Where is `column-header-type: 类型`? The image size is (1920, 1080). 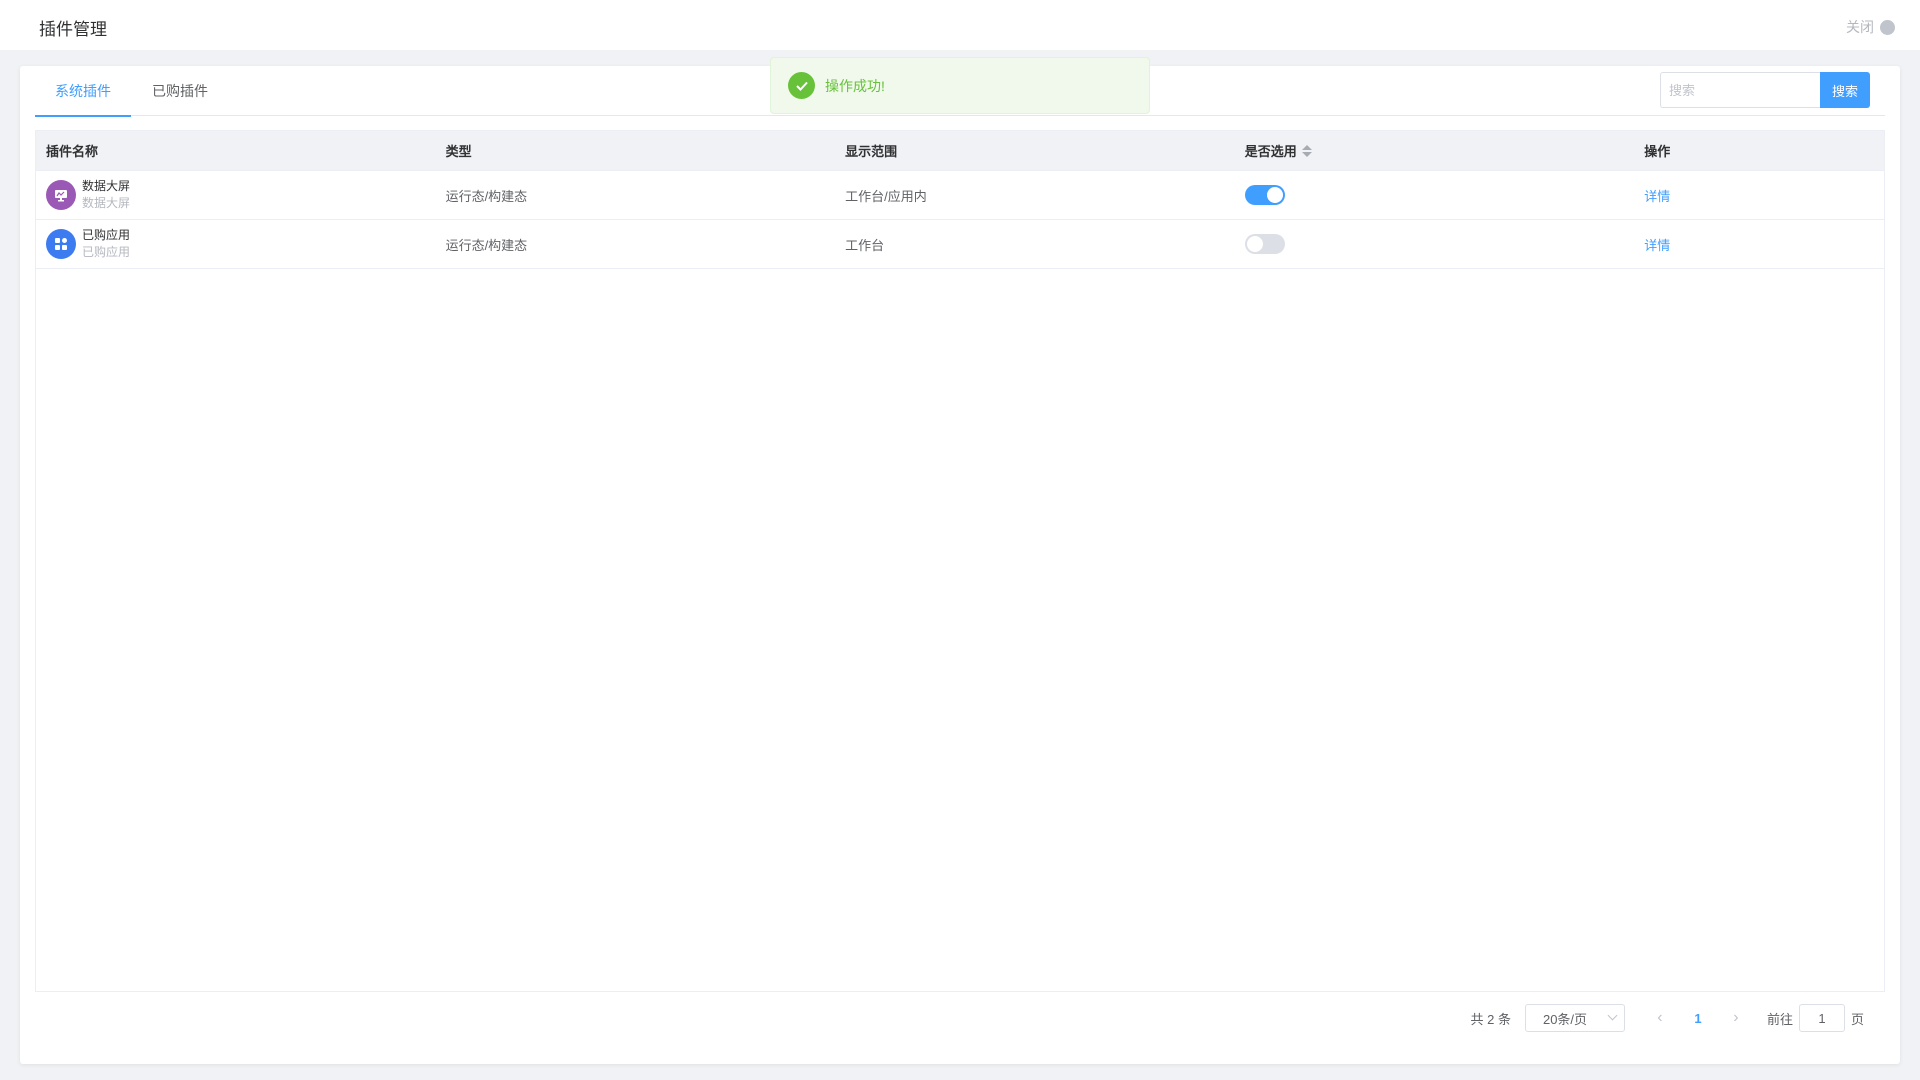
column-header-type: 类型 is located at coordinates (458, 151).